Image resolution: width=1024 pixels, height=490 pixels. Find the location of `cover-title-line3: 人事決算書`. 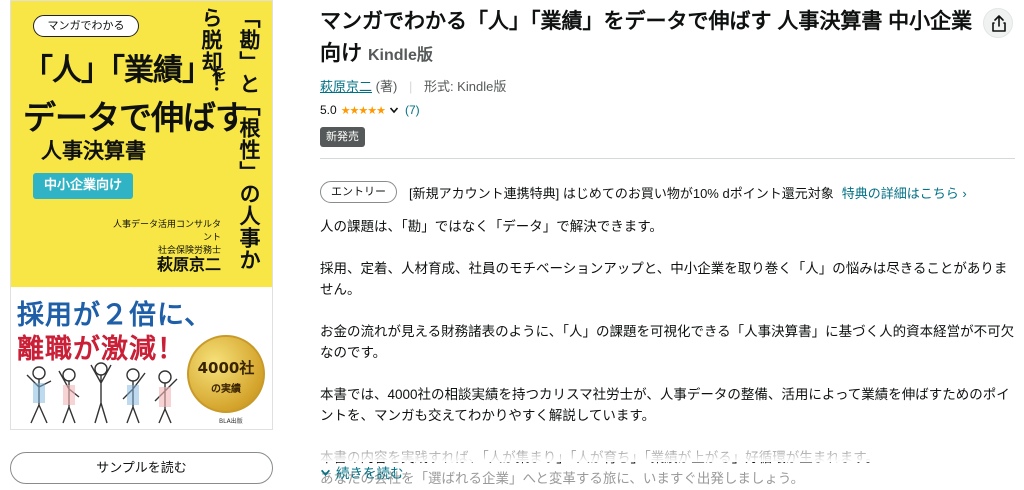

cover-title-line3: 人事決算書 is located at coordinates (93, 151).